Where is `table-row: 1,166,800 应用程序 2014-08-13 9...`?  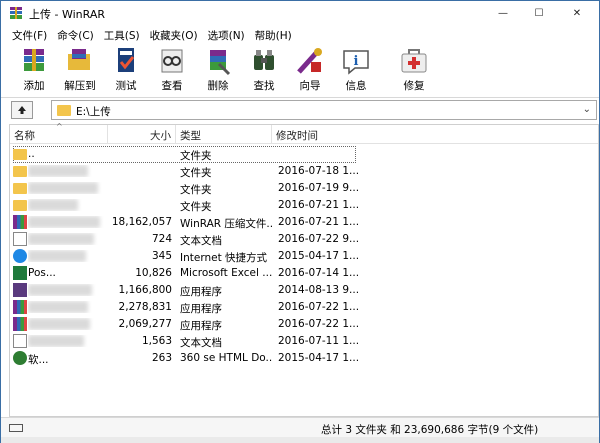
table-row: 1,166,800 应用程序 2014-08-13 9... is located at coordinates (304, 290).